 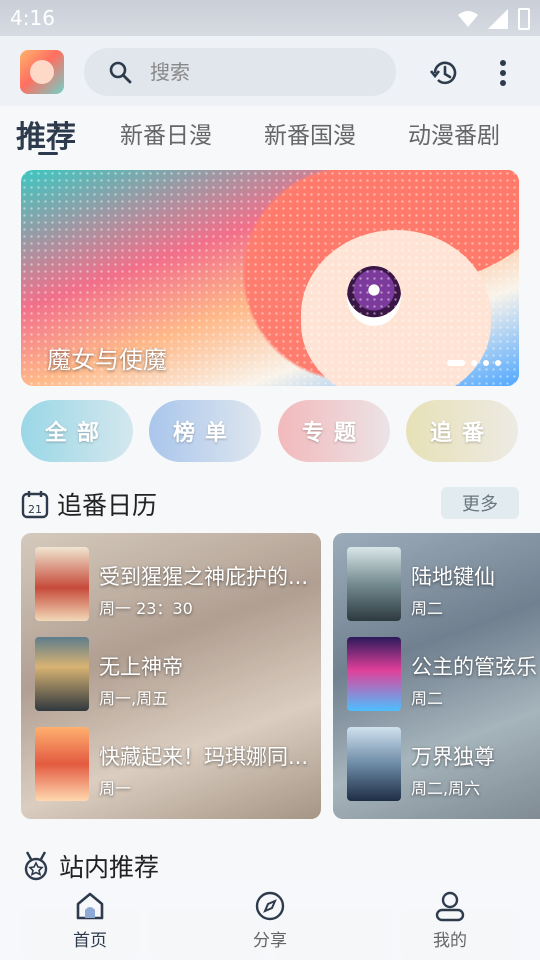 I want to click on recommend-title: 站内推荐, so click(x=109, y=867).